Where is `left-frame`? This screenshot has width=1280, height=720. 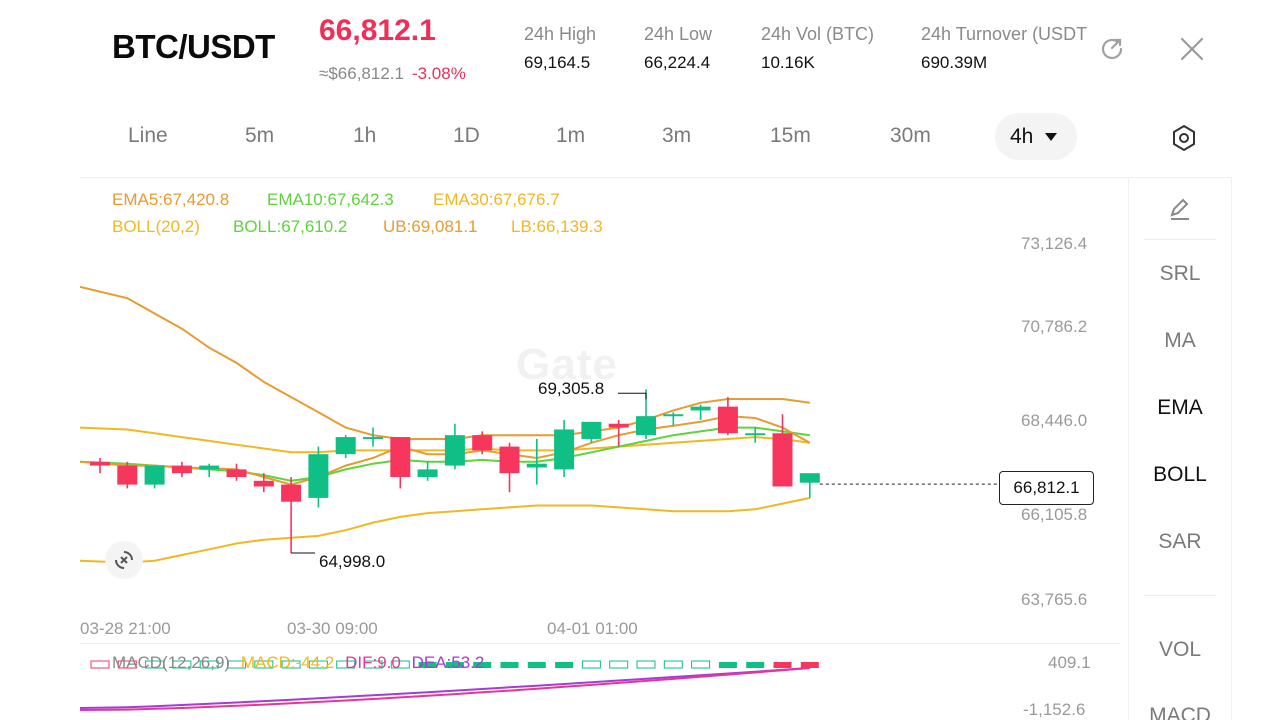
left-frame is located at coordinates (40, 360).